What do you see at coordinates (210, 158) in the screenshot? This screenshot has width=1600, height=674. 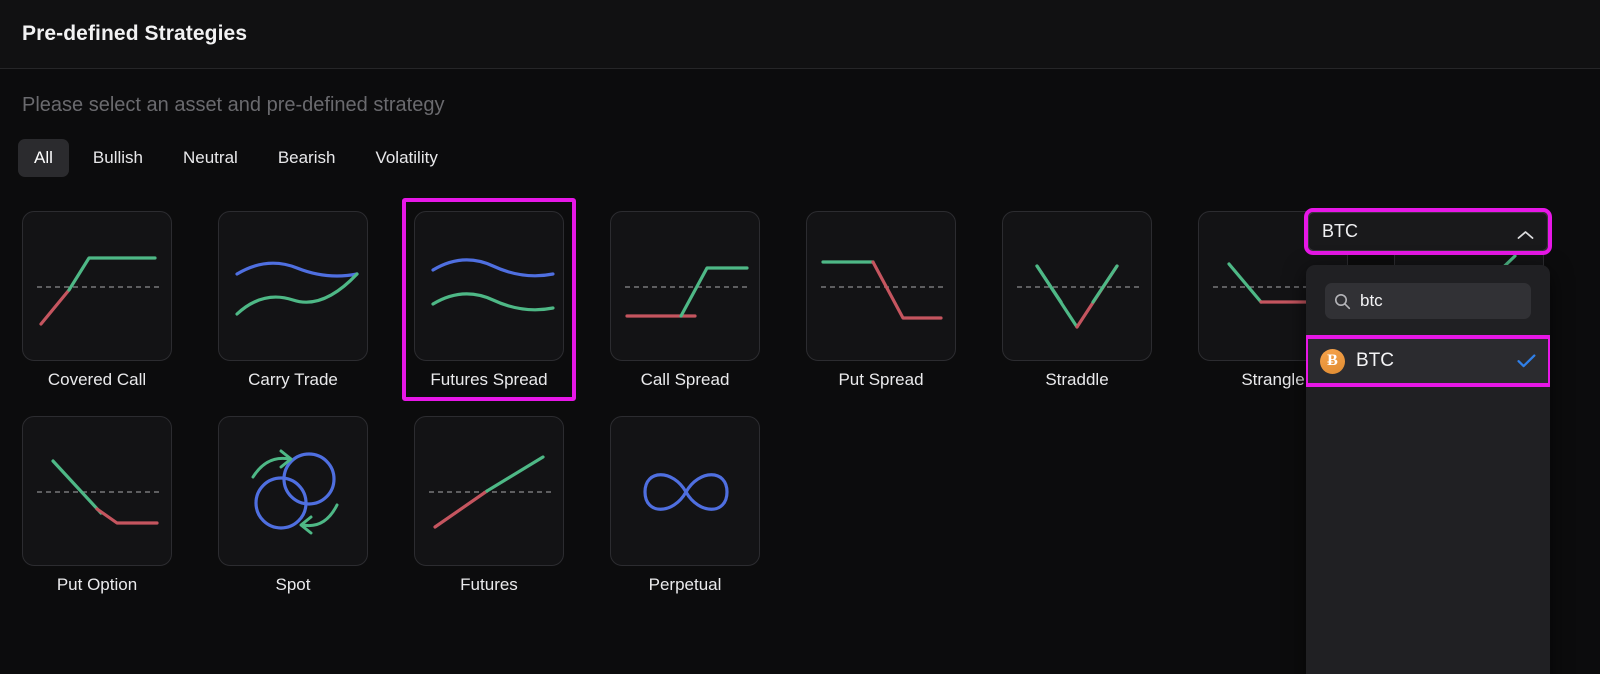 I see `tab-neutral: Neutral` at bounding box center [210, 158].